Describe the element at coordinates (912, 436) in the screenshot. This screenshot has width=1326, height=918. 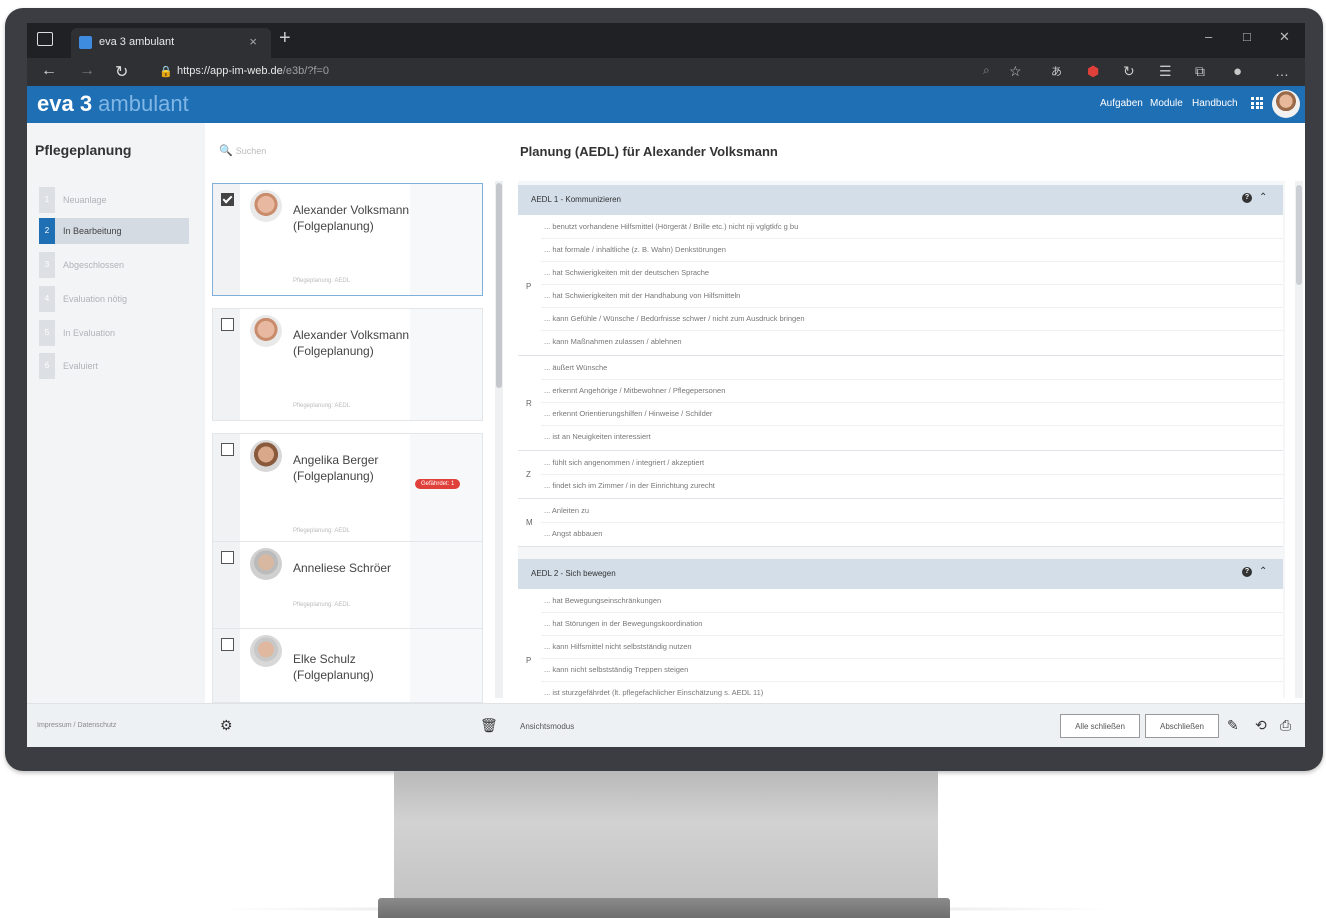
I see `list-item: ... ist an Neuigkeiten interessiert` at that location.